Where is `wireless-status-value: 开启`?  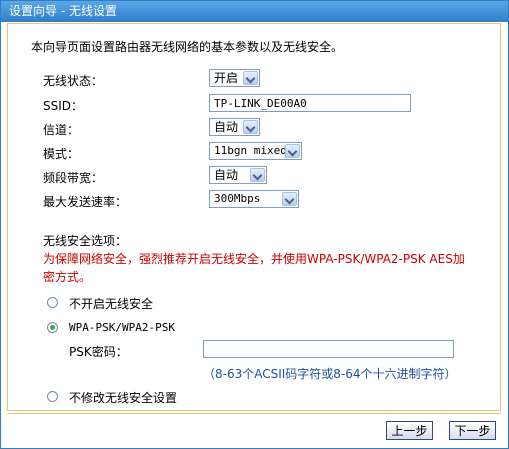 wireless-status-value: 开启 is located at coordinates (226, 78).